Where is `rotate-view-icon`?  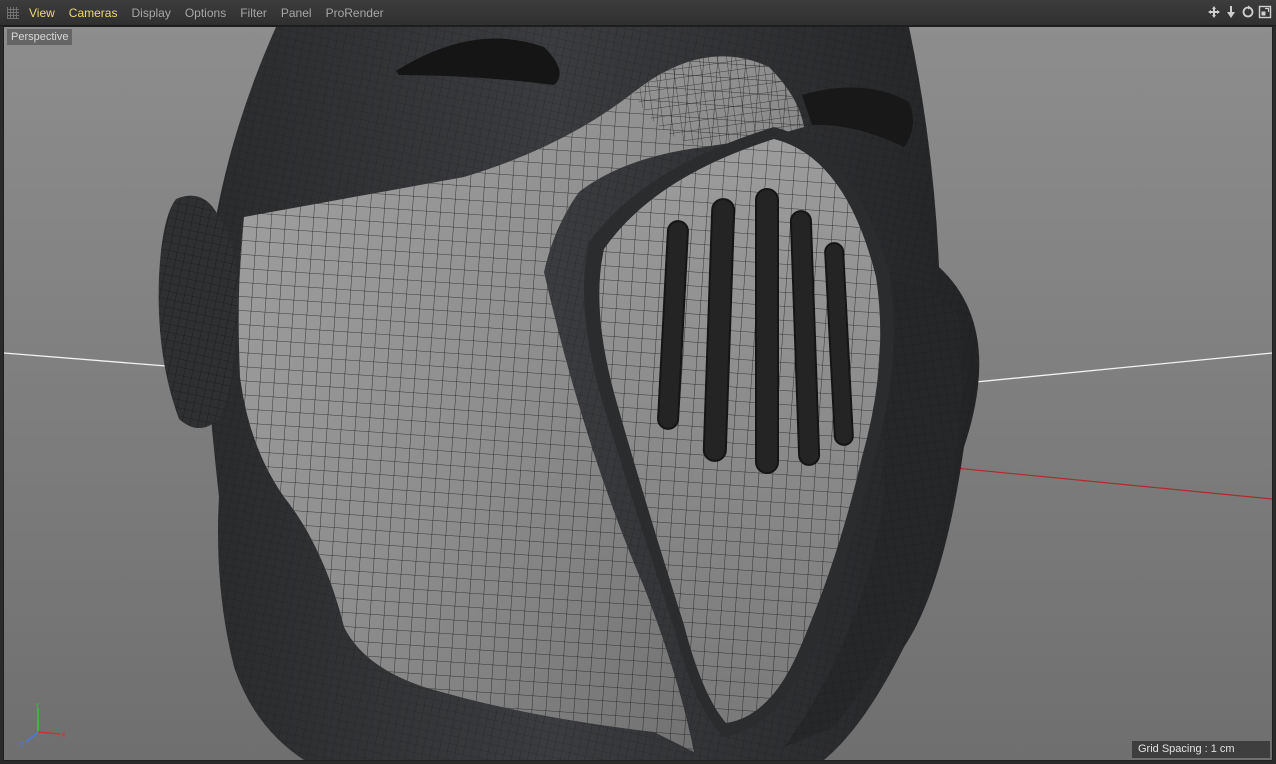
rotate-view-icon is located at coordinates (1248, 12).